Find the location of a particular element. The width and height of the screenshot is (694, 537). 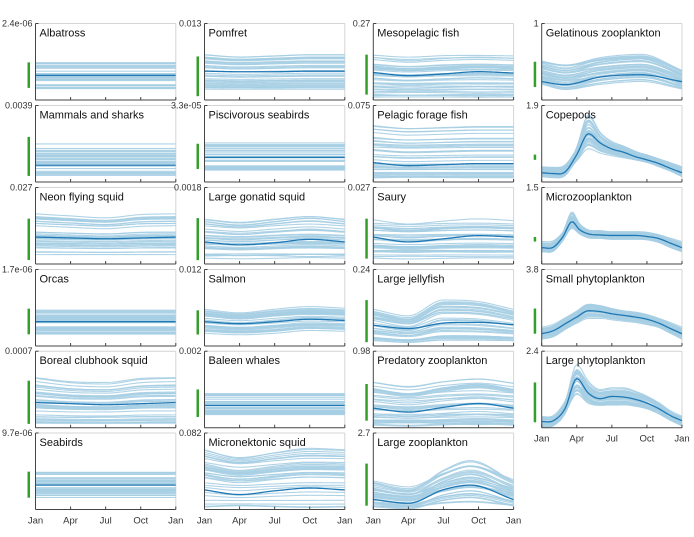

panel-pomfret: 0.013 Pomfret is located at coordinates (262, 60).